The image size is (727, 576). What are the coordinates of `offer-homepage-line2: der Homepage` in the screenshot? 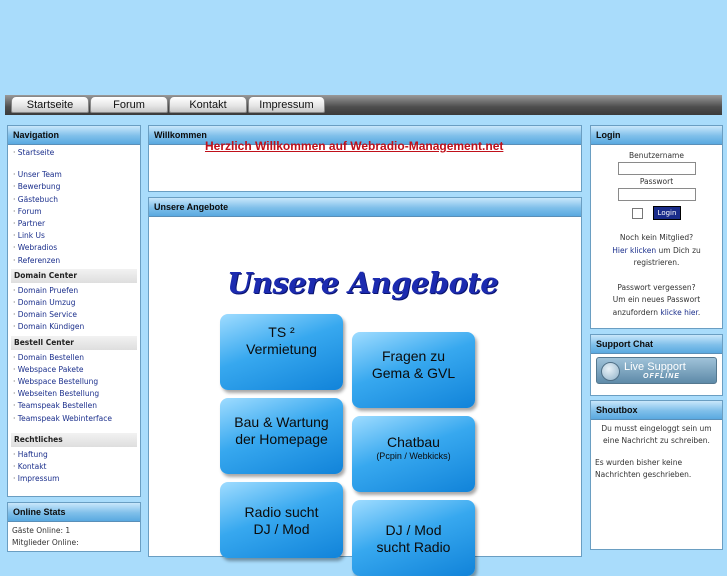 It's located at (281, 439).